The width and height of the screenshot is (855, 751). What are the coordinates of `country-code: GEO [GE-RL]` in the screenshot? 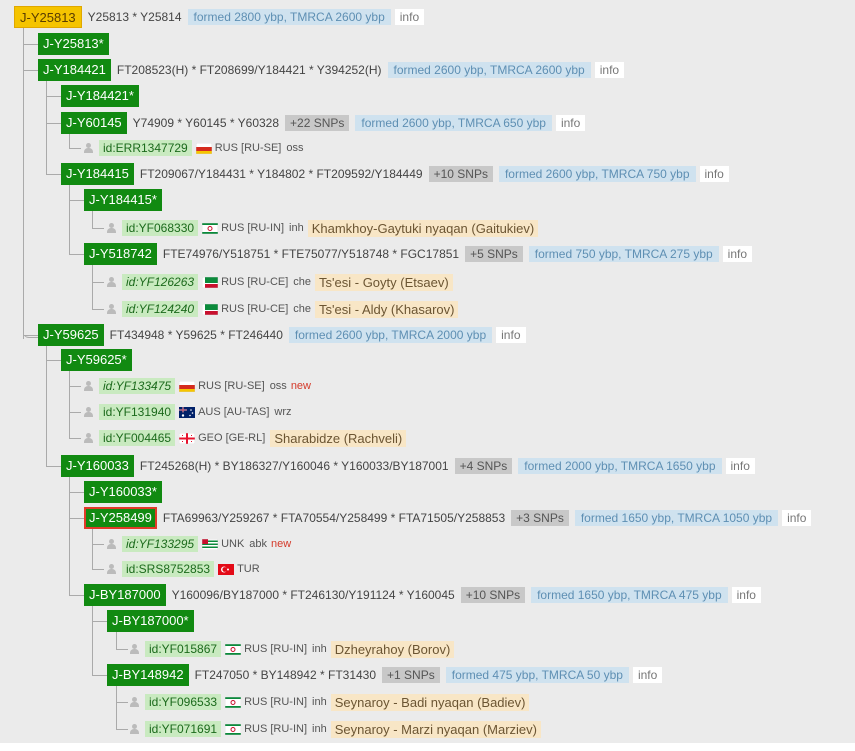 It's located at (232, 438).